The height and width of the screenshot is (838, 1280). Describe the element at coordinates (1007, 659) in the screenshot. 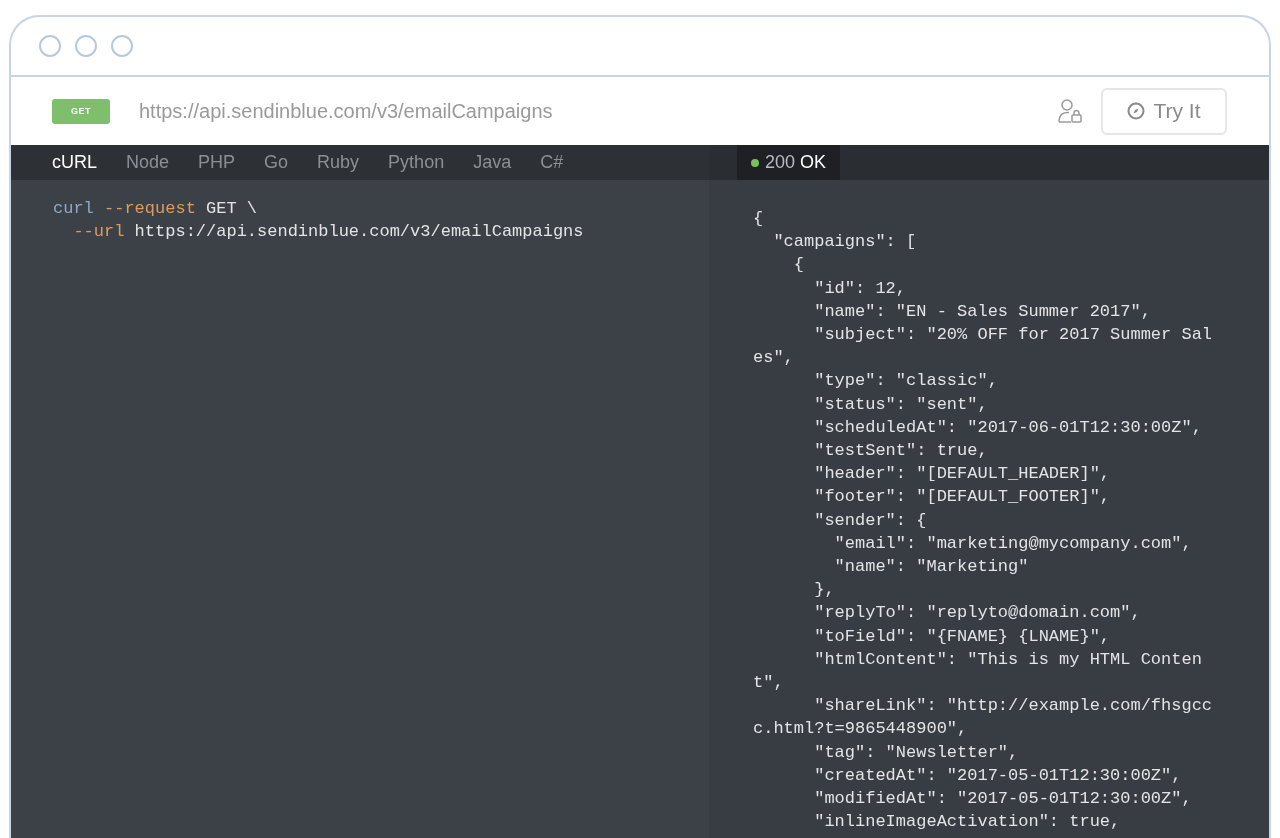

I see `json-line: "htmlContent": "This is my HTML Conten` at that location.